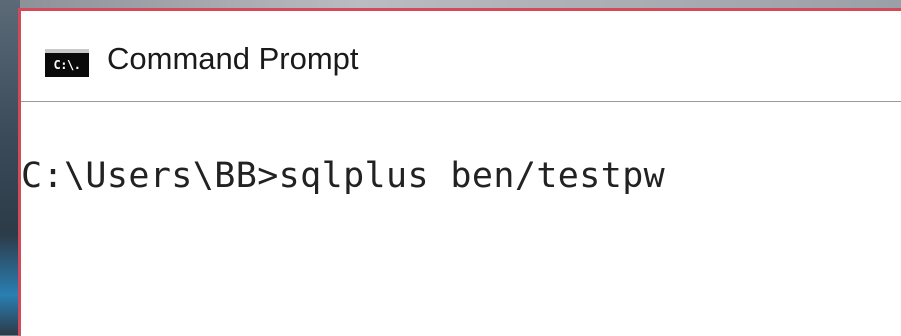  Describe the element at coordinates (10, 167) in the screenshot. I see `desktop-background-left` at that location.